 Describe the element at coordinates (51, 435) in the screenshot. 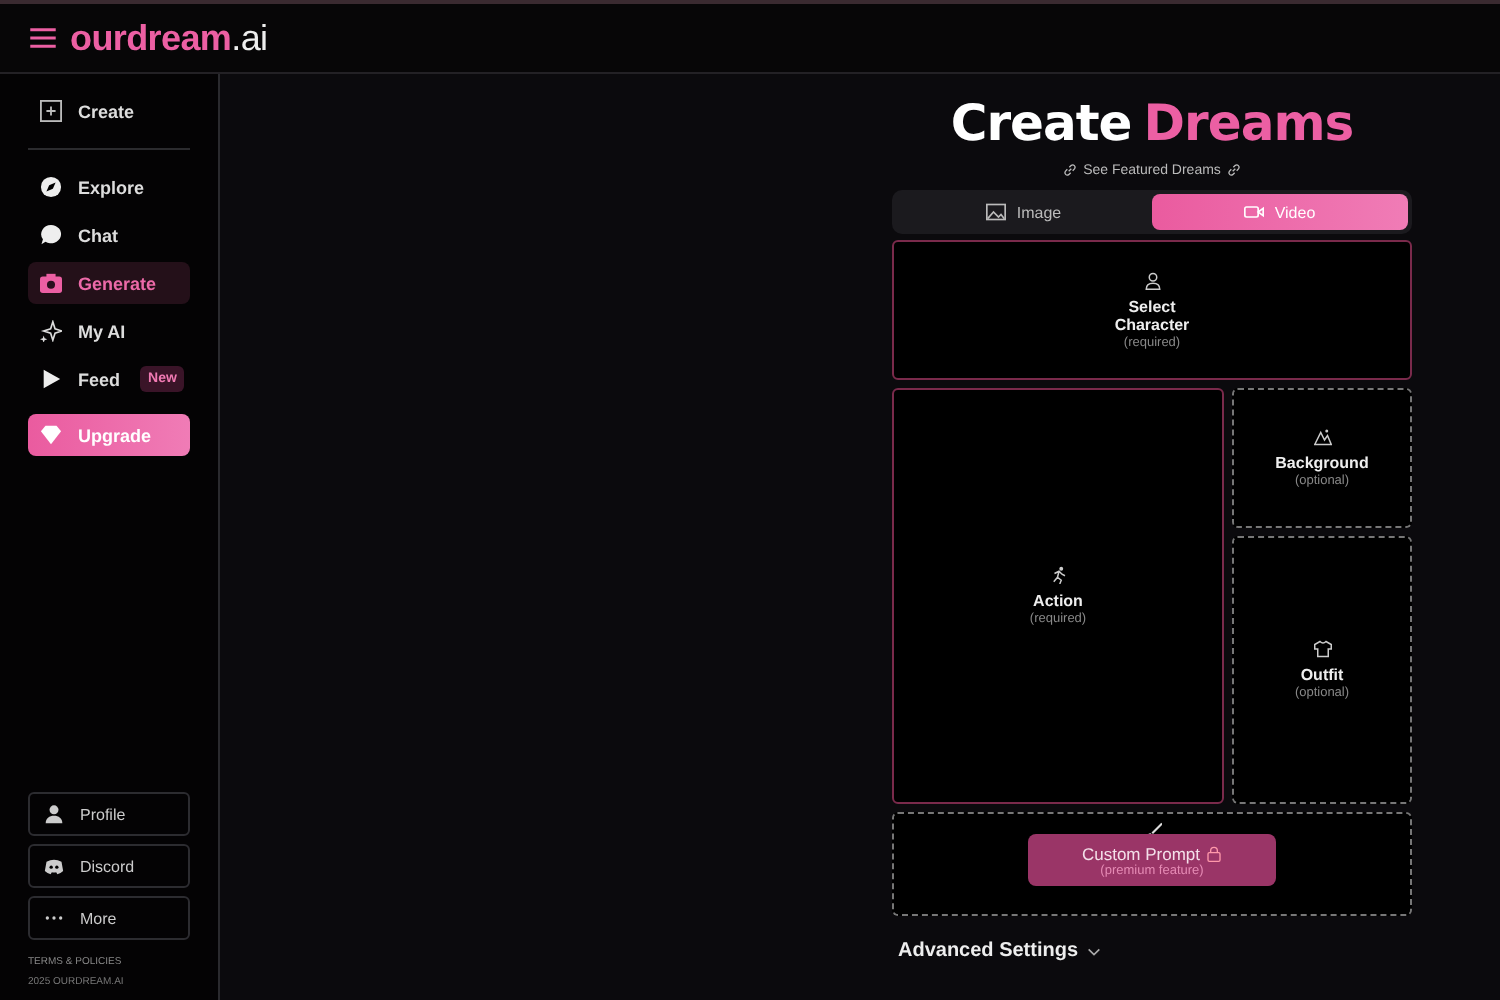

I see `gem-icon` at that location.